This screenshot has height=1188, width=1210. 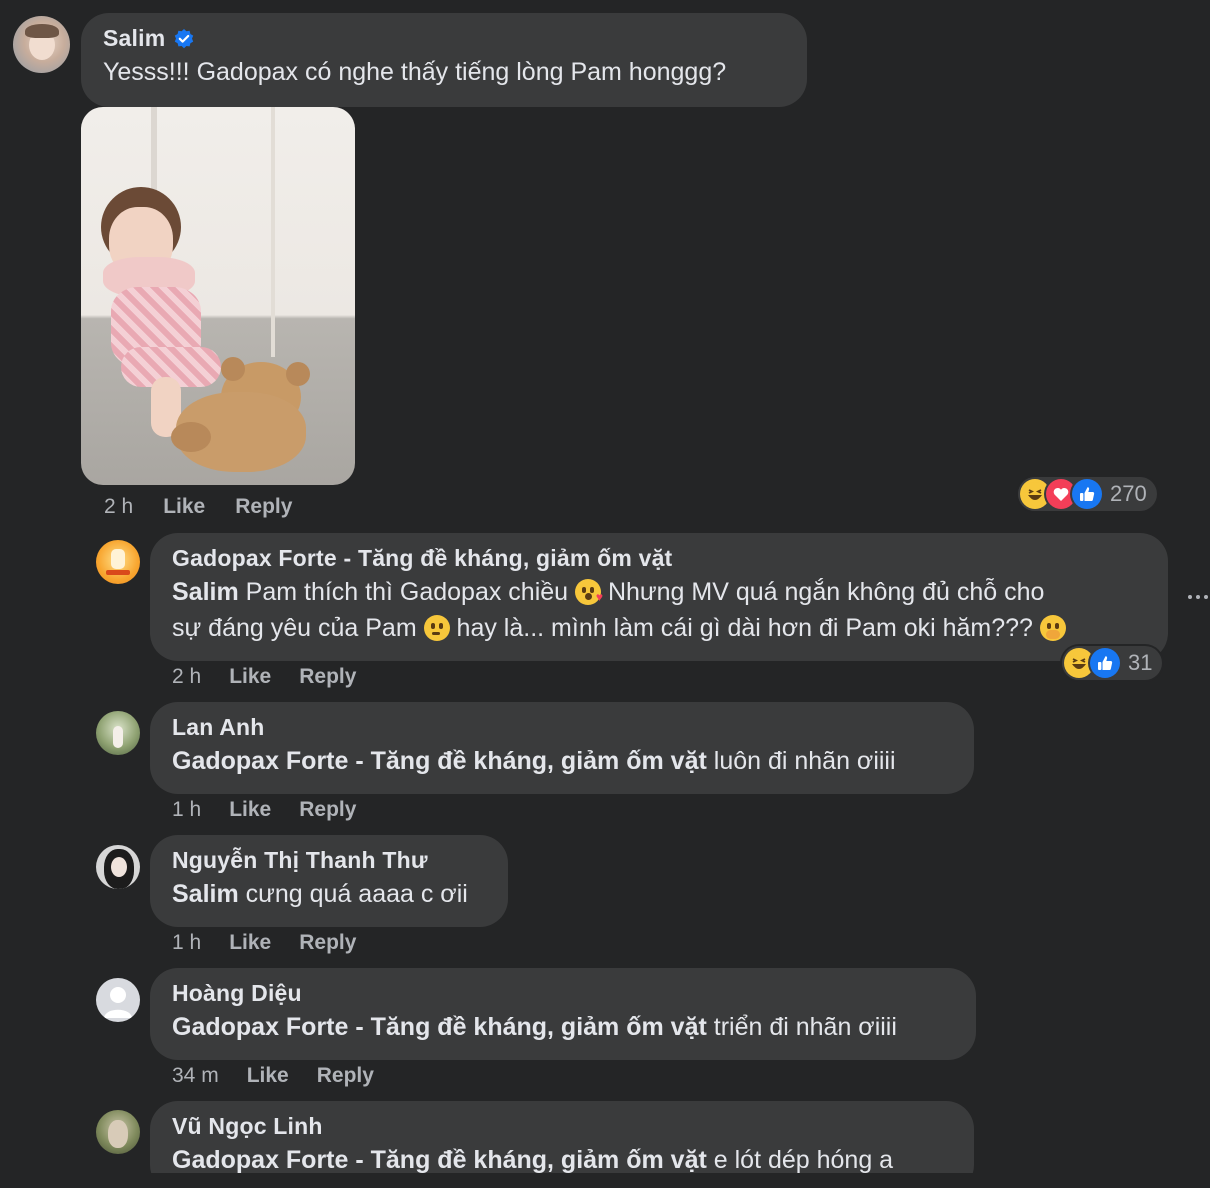 What do you see at coordinates (1128, 493) in the screenshot?
I see `reaction-count: 270` at bounding box center [1128, 493].